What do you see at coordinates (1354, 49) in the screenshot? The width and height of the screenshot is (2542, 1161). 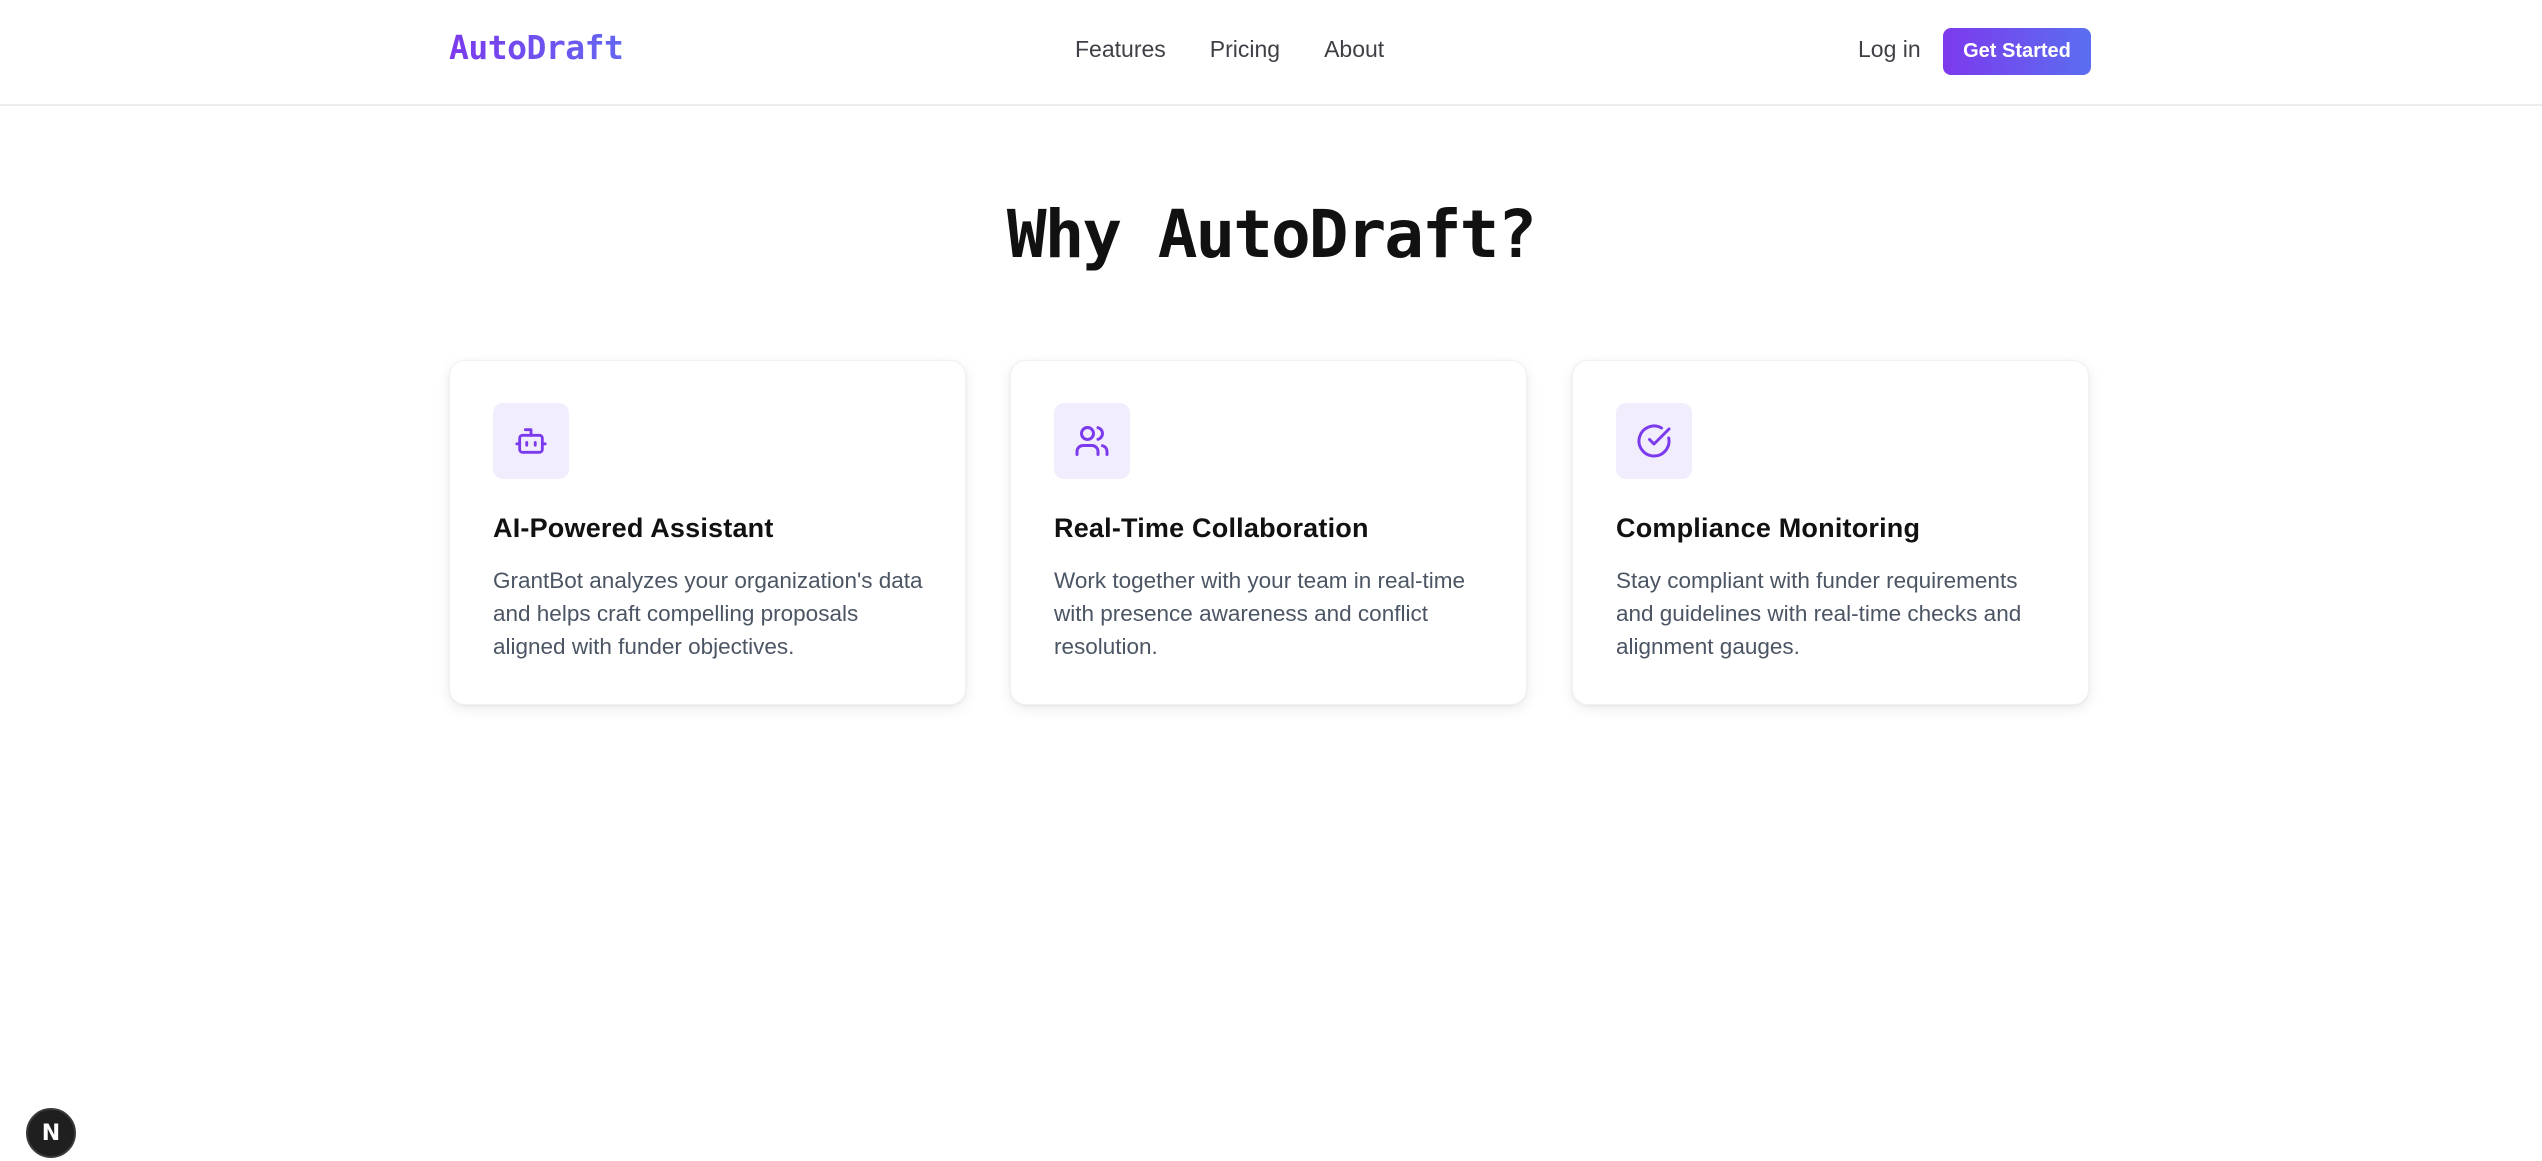 I see `nav-link-about: About` at bounding box center [1354, 49].